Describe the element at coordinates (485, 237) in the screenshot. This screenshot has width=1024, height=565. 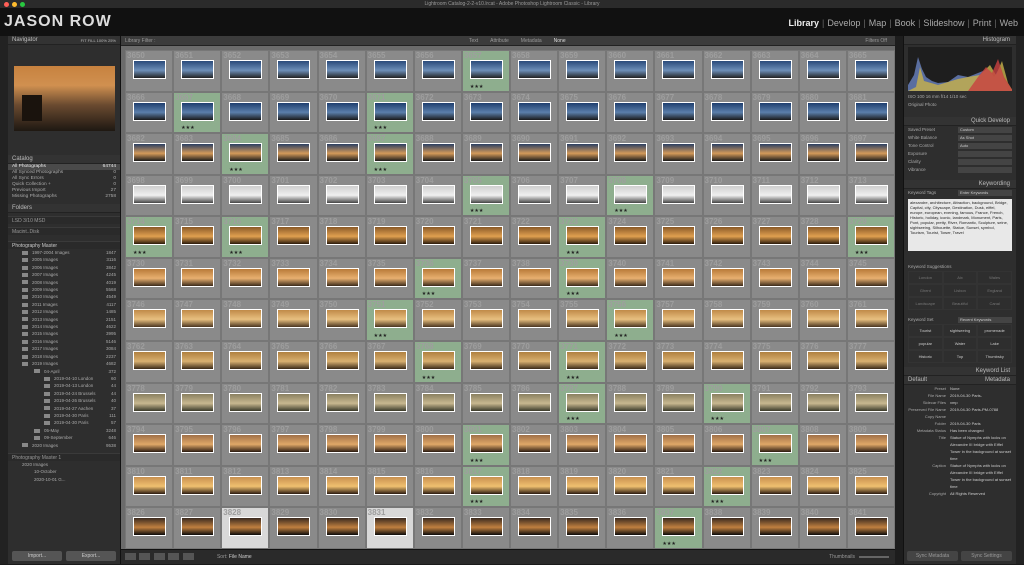
I see `grid-cell: 3721` at that location.